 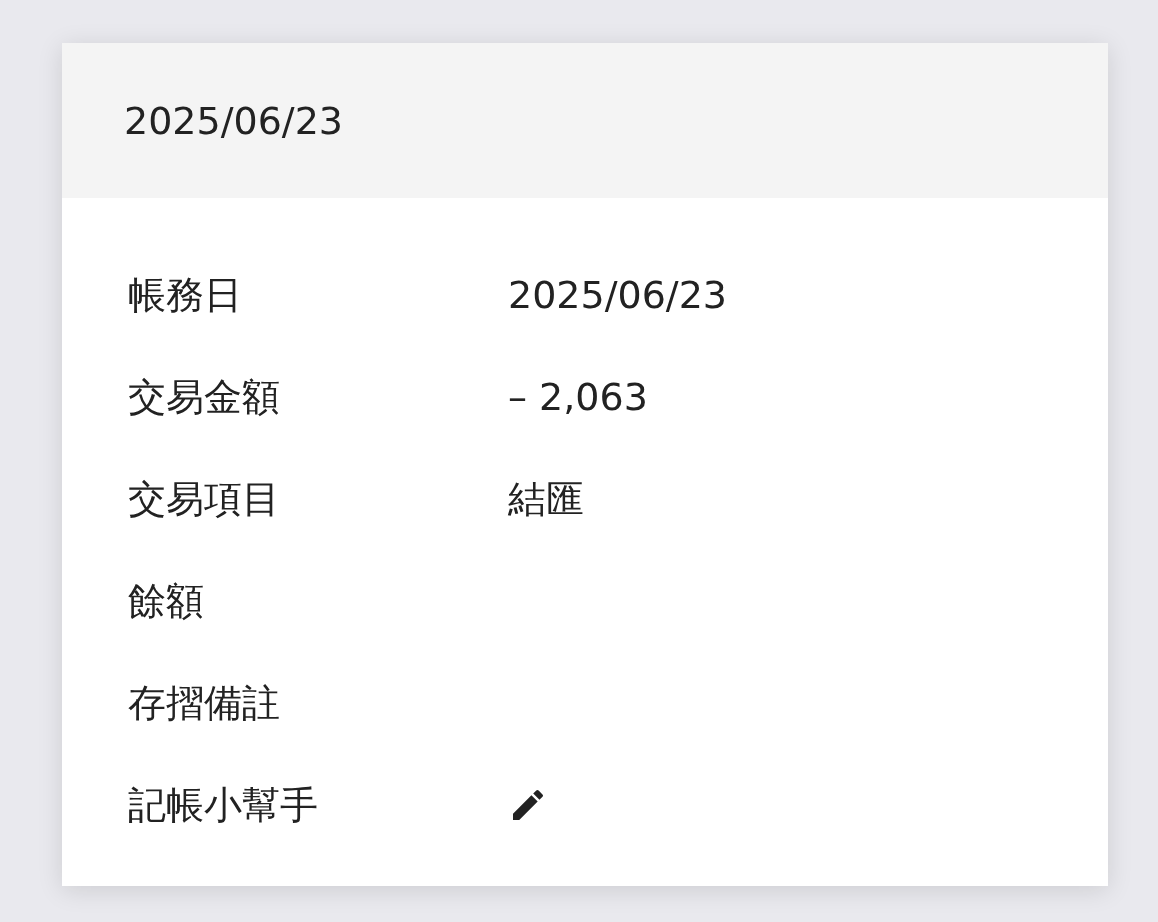 What do you see at coordinates (204, 703) in the screenshot?
I see `field-label: 存摺備註` at bounding box center [204, 703].